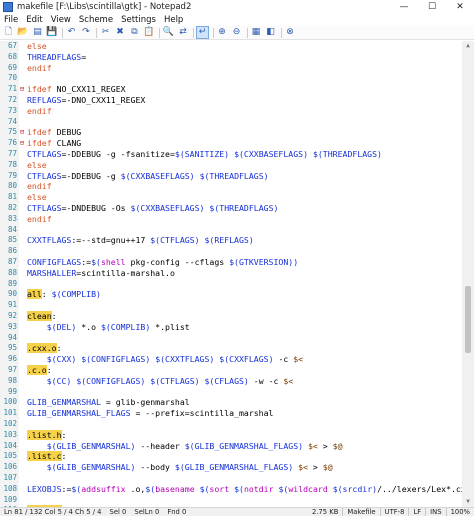 Image resolution: width=474 pixels, height=516 pixels. I want to click on minimize-button: —, so click(404, 7).